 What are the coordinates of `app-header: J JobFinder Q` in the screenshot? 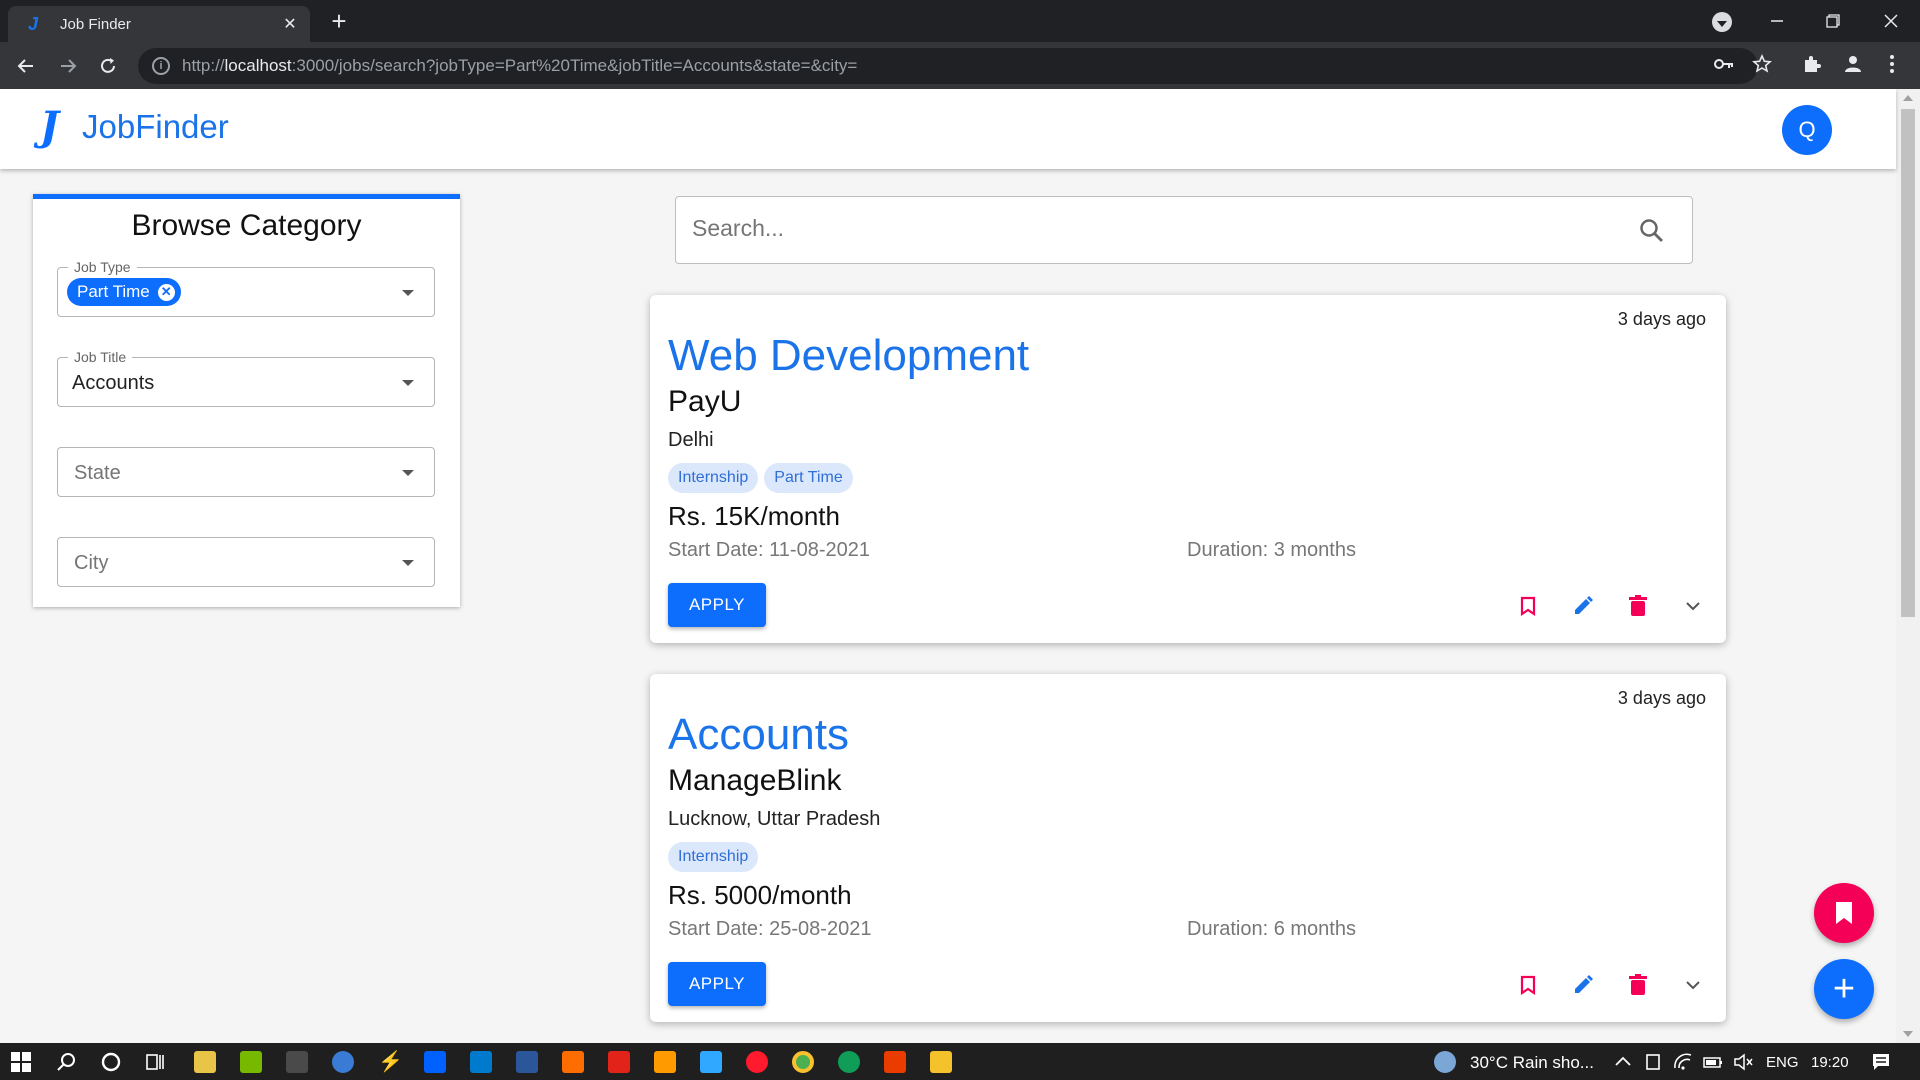 It's located at (948, 129).